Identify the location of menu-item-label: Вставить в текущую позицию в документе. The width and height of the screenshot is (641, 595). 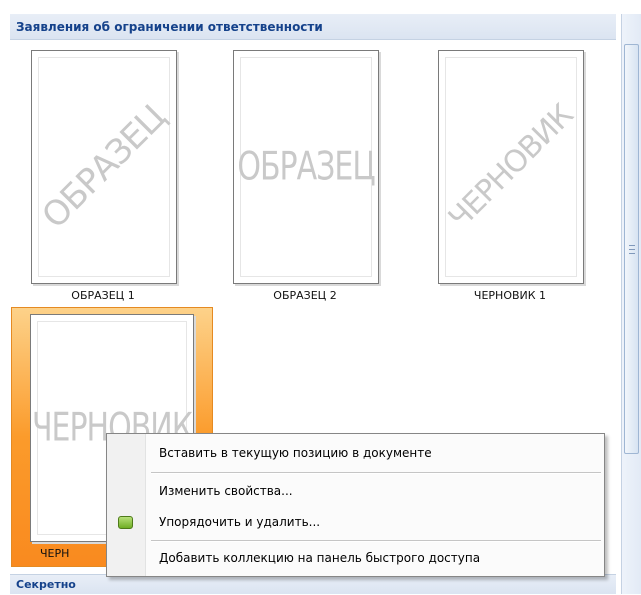
(295, 453).